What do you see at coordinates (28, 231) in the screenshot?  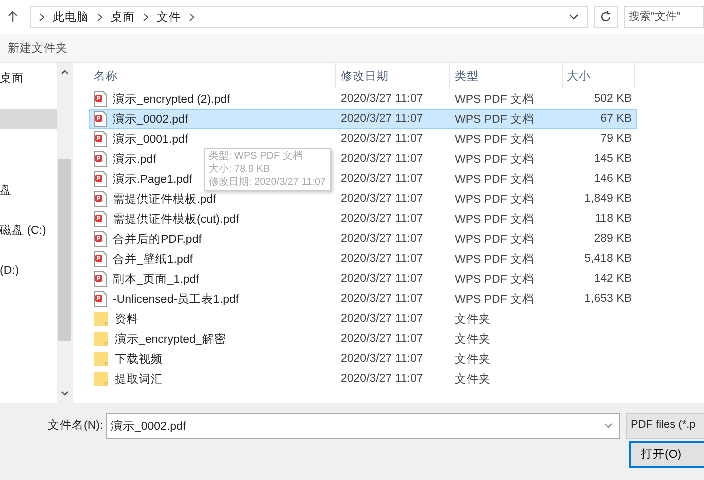 I see `sidebar-item: 磁盘 (C:)` at bounding box center [28, 231].